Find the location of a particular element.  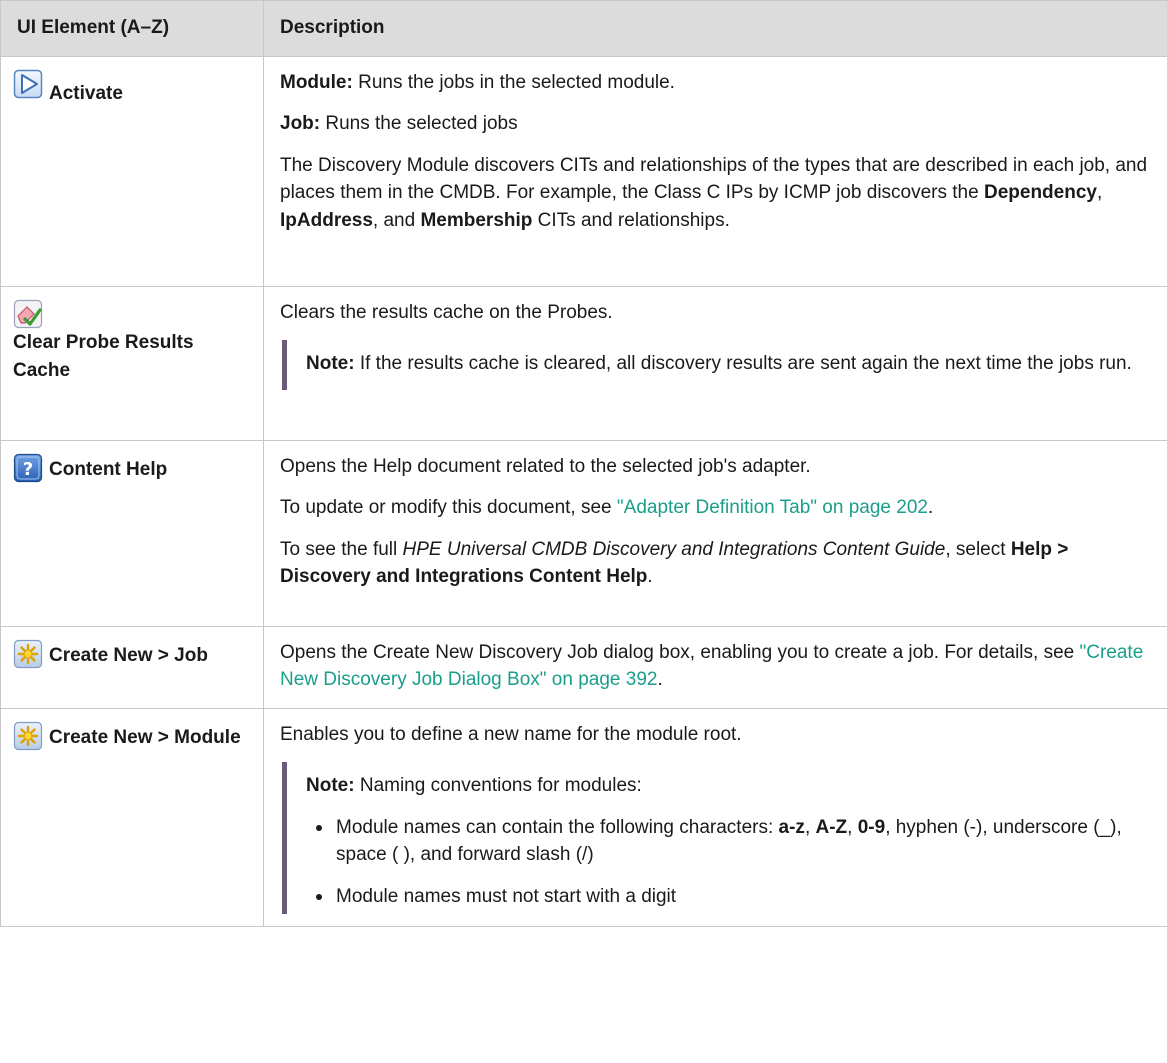

text: Runs the selected jobs is located at coordinates (419, 124).